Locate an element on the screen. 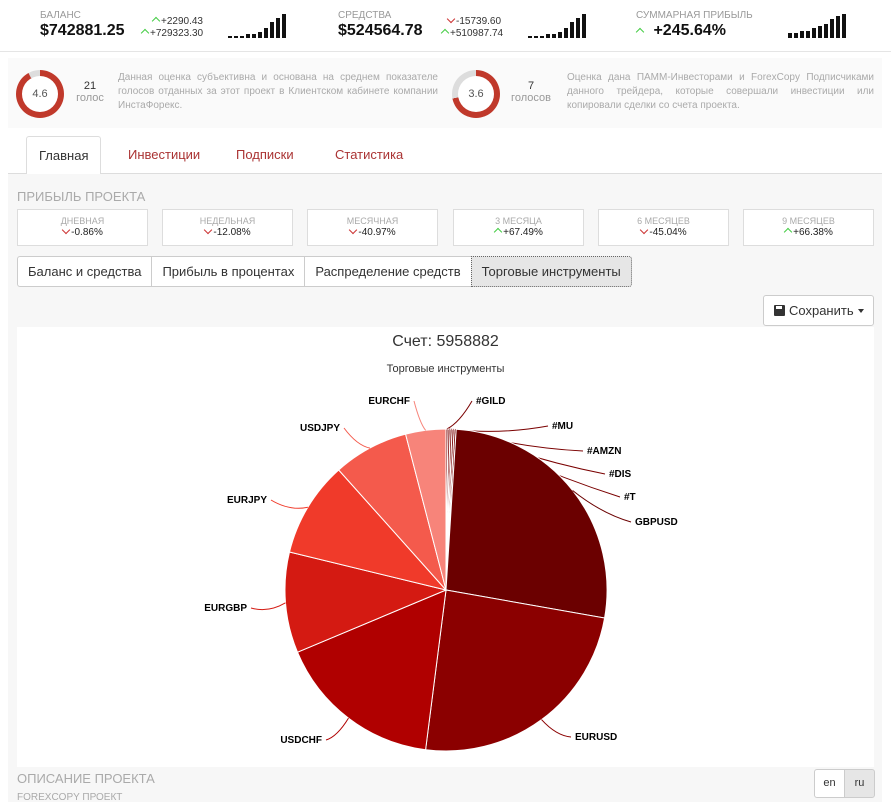 This screenshot has height=802, width=891. forexcopy-title: FOREXCOPY ПРОЕКТ is located at coordinates (70, 797).